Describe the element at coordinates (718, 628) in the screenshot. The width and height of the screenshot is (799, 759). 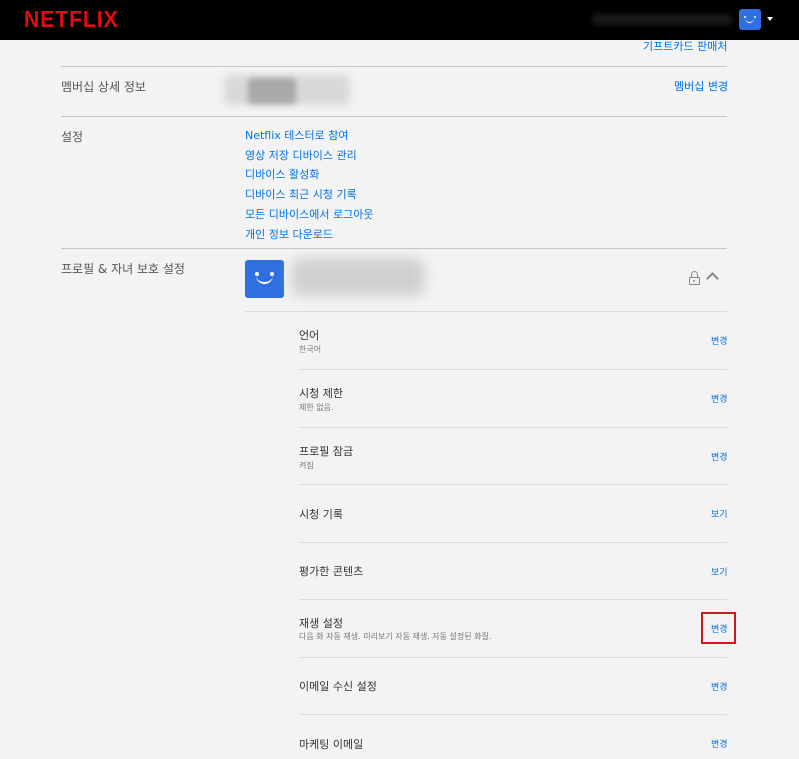
I see `highlight-box` at that location.